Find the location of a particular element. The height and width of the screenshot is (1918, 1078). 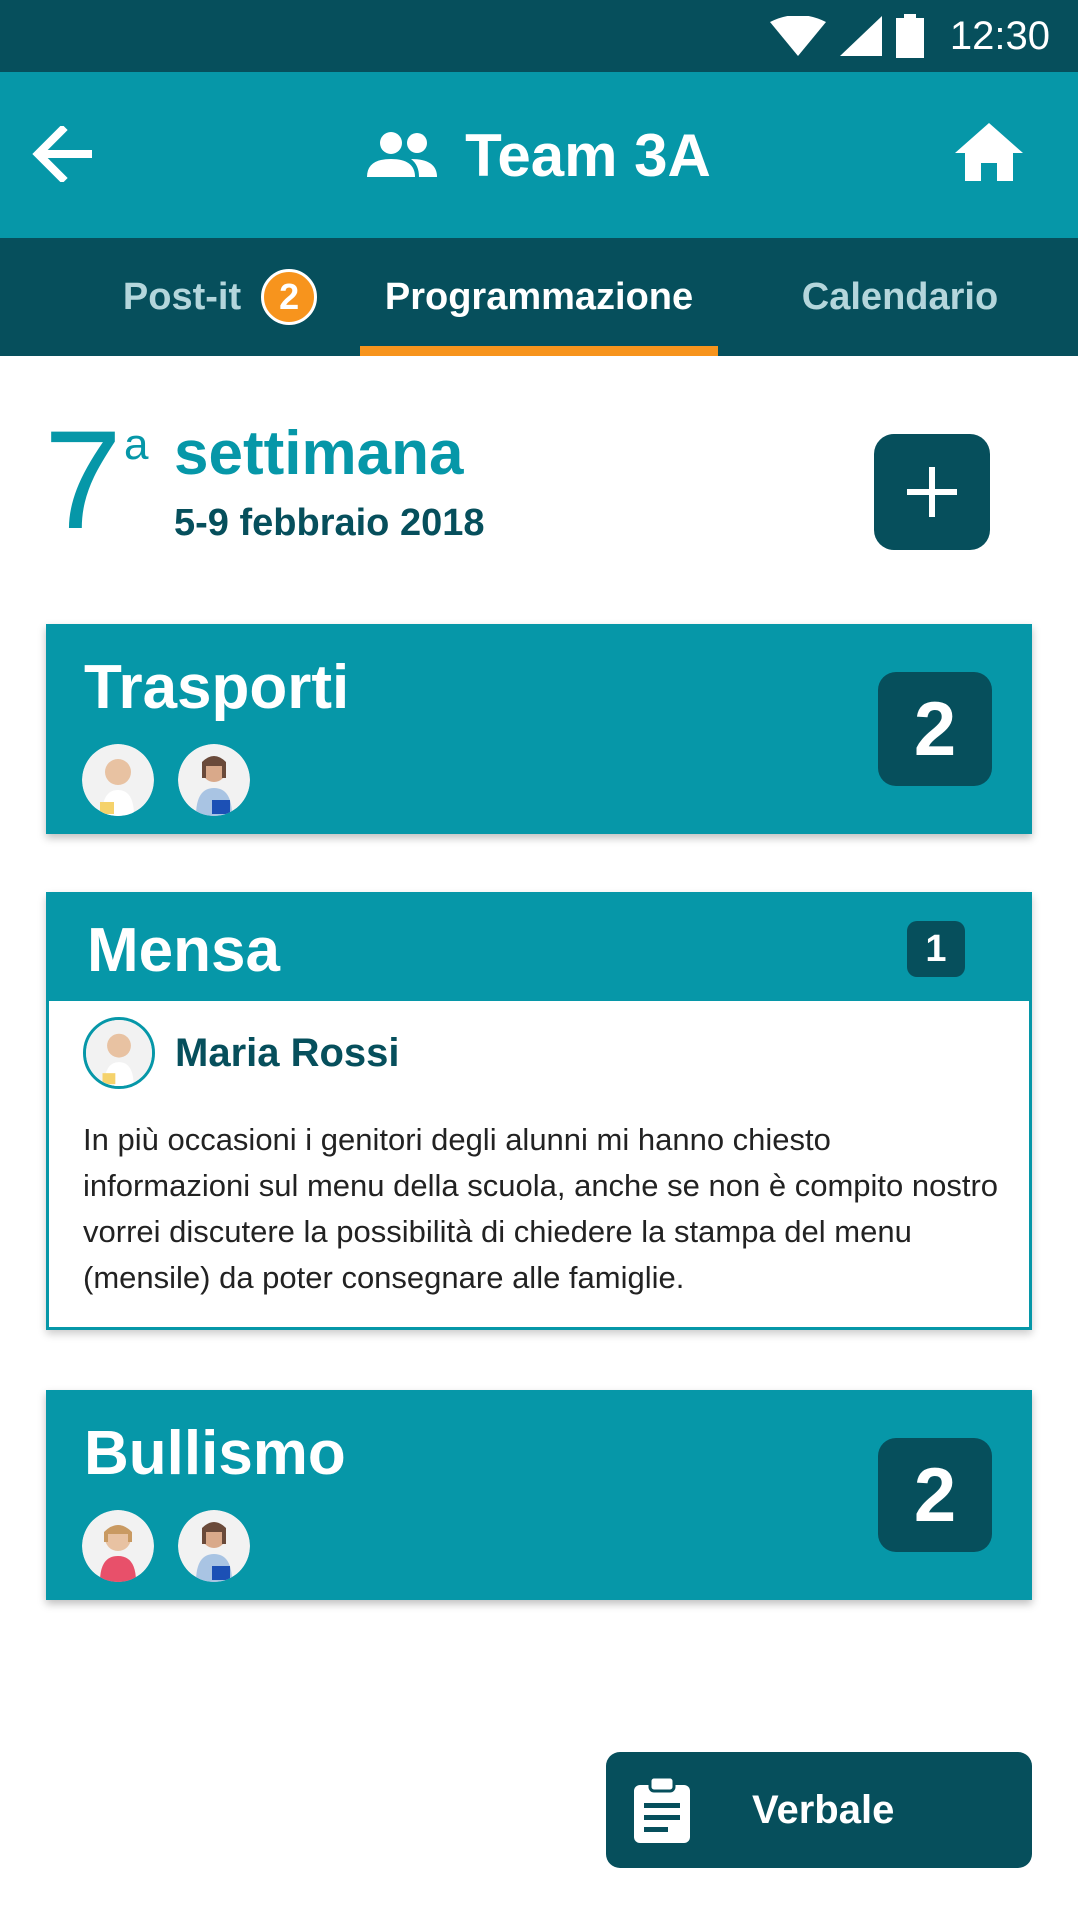

home-icon is located at coordinates (989, 152).